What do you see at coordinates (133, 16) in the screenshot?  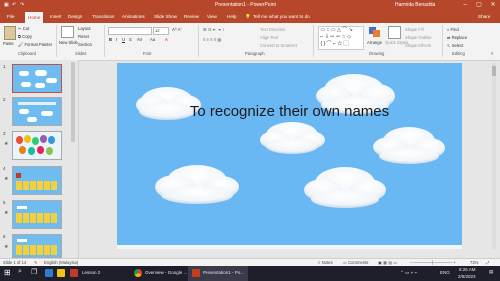 I see `tab-animations: Animations` at bounding box center [133, 16].